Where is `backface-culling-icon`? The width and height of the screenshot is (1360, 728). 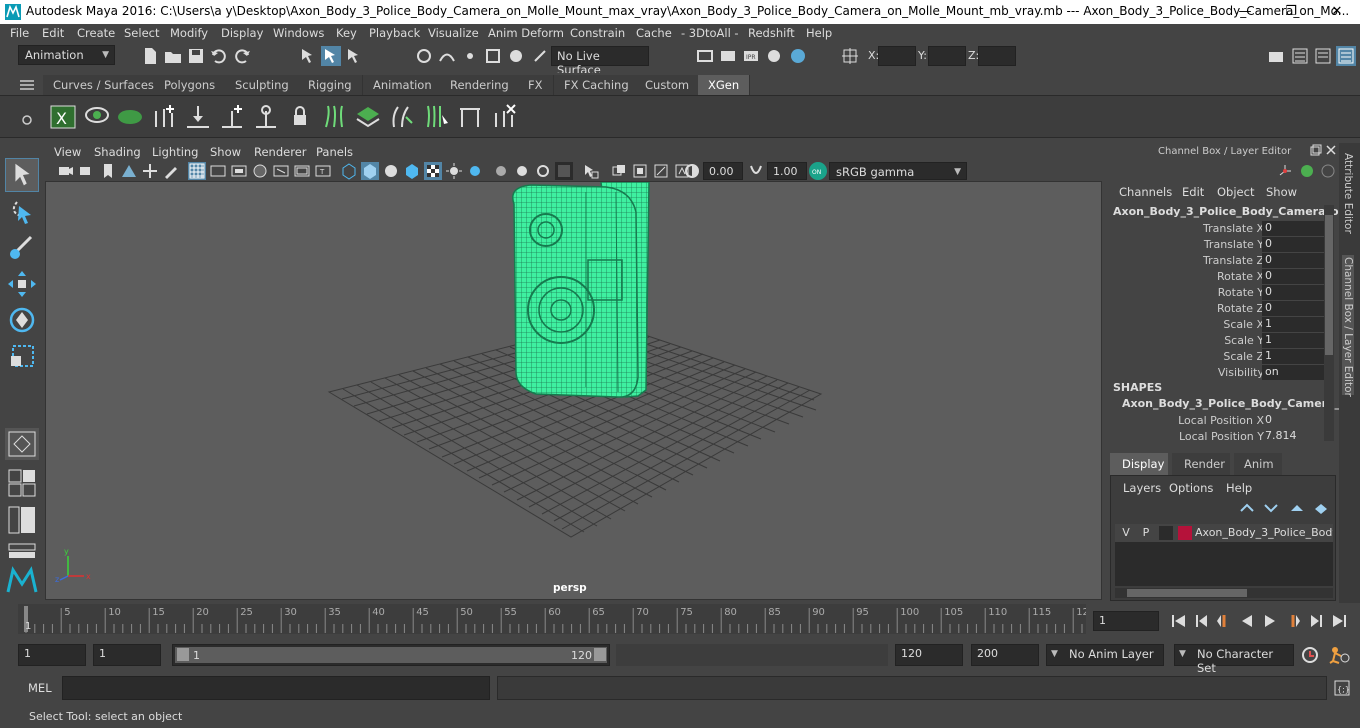
backface-culling-icon is located at coordinates (661, 171).